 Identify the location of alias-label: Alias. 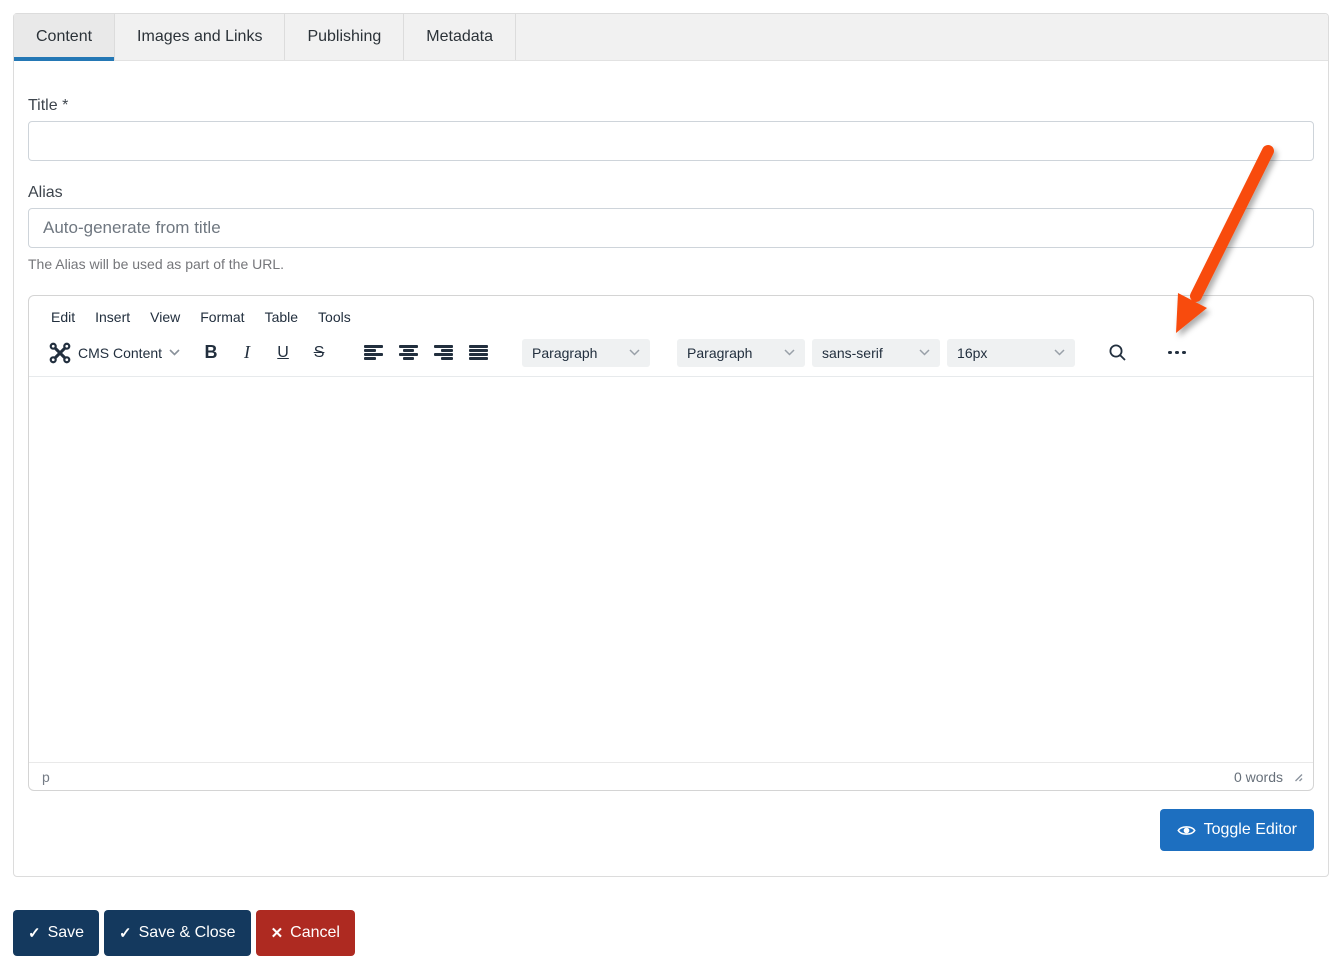
(45, 192).